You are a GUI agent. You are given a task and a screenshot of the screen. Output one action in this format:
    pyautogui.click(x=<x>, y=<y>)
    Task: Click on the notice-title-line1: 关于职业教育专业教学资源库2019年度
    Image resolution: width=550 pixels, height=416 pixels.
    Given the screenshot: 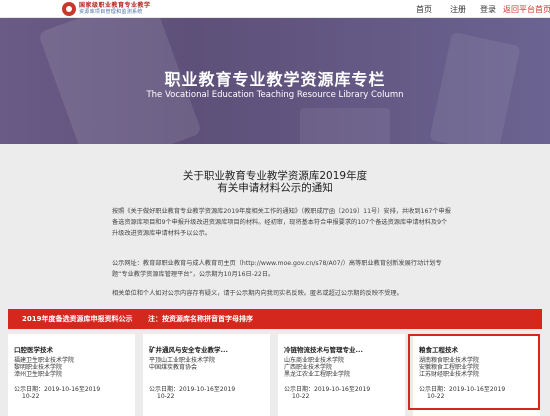 What is the action you would take?
    pyautogui.click(x=275, y=176)
    